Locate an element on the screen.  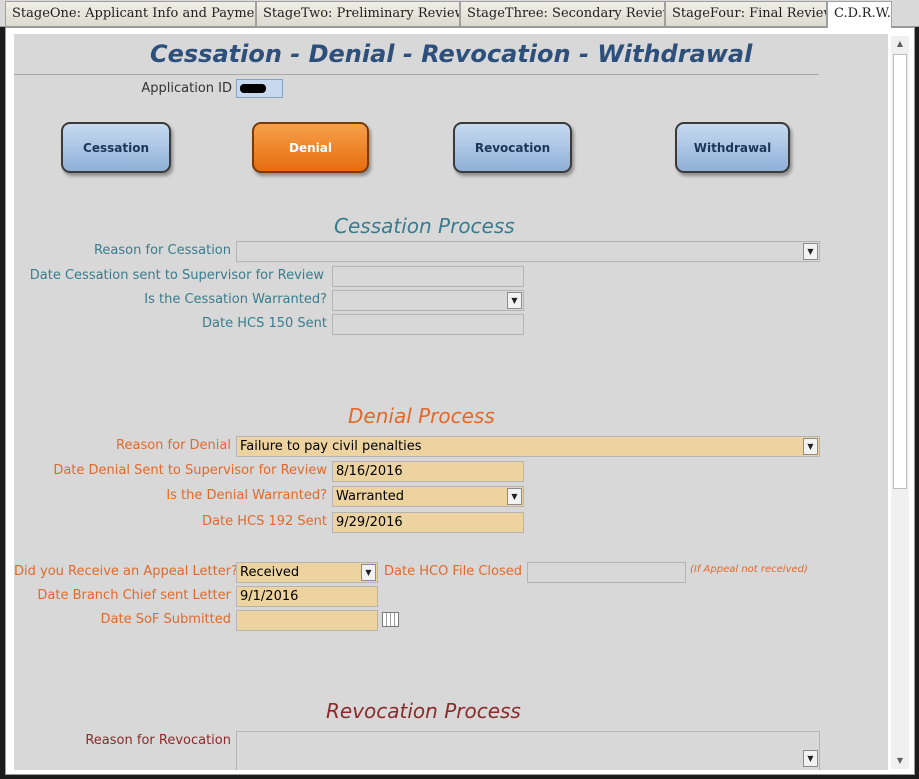
branch-chief-label: Date Branch Chief sent Letter is located at coordinates (134, 595).